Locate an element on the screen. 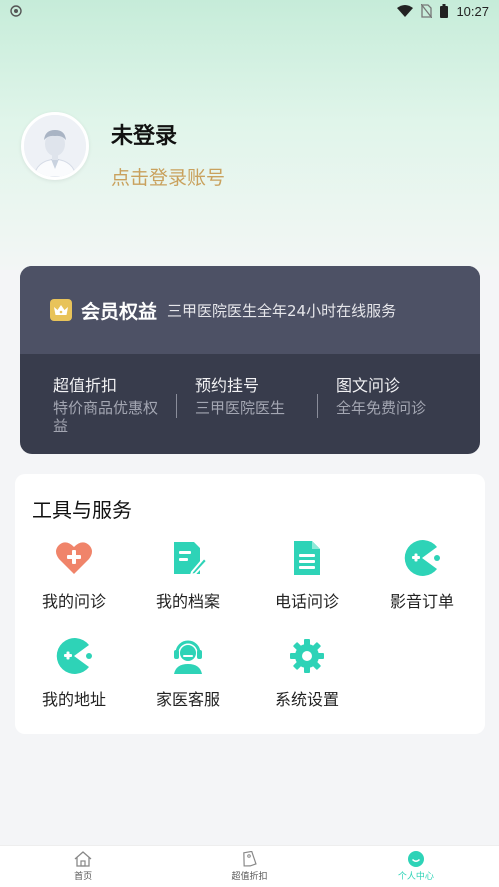 The height and width of the screenshot is (887, 499). document-list-icon is located at coordinates (307, 558).